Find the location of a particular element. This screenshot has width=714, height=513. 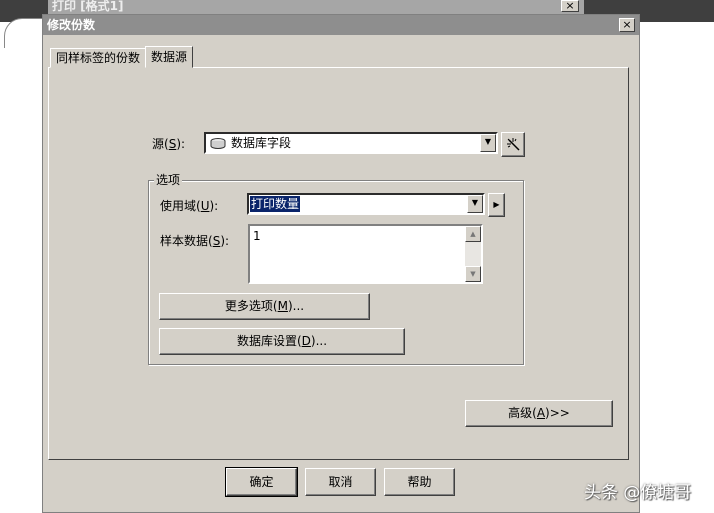

scroll-up-button: ▲ is located at coordinates (473, 234).